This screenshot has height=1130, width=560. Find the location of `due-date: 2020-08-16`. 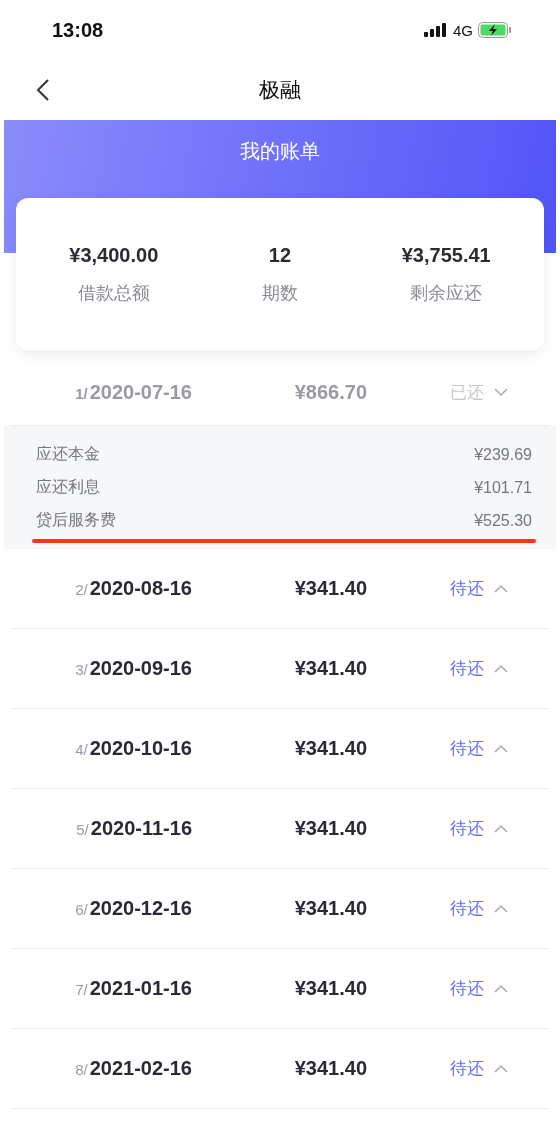

due-date: 2020-08-16 is located at coordinates (140, 588).